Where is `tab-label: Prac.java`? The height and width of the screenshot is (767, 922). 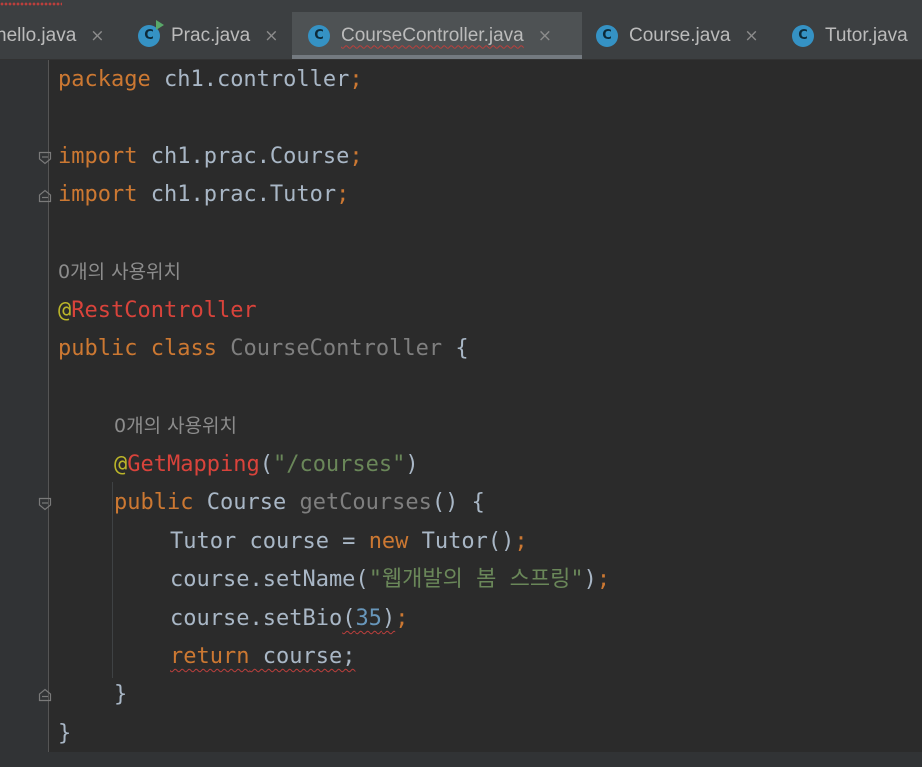
tab-label: Prac.java is located at coordinates (211, 35).